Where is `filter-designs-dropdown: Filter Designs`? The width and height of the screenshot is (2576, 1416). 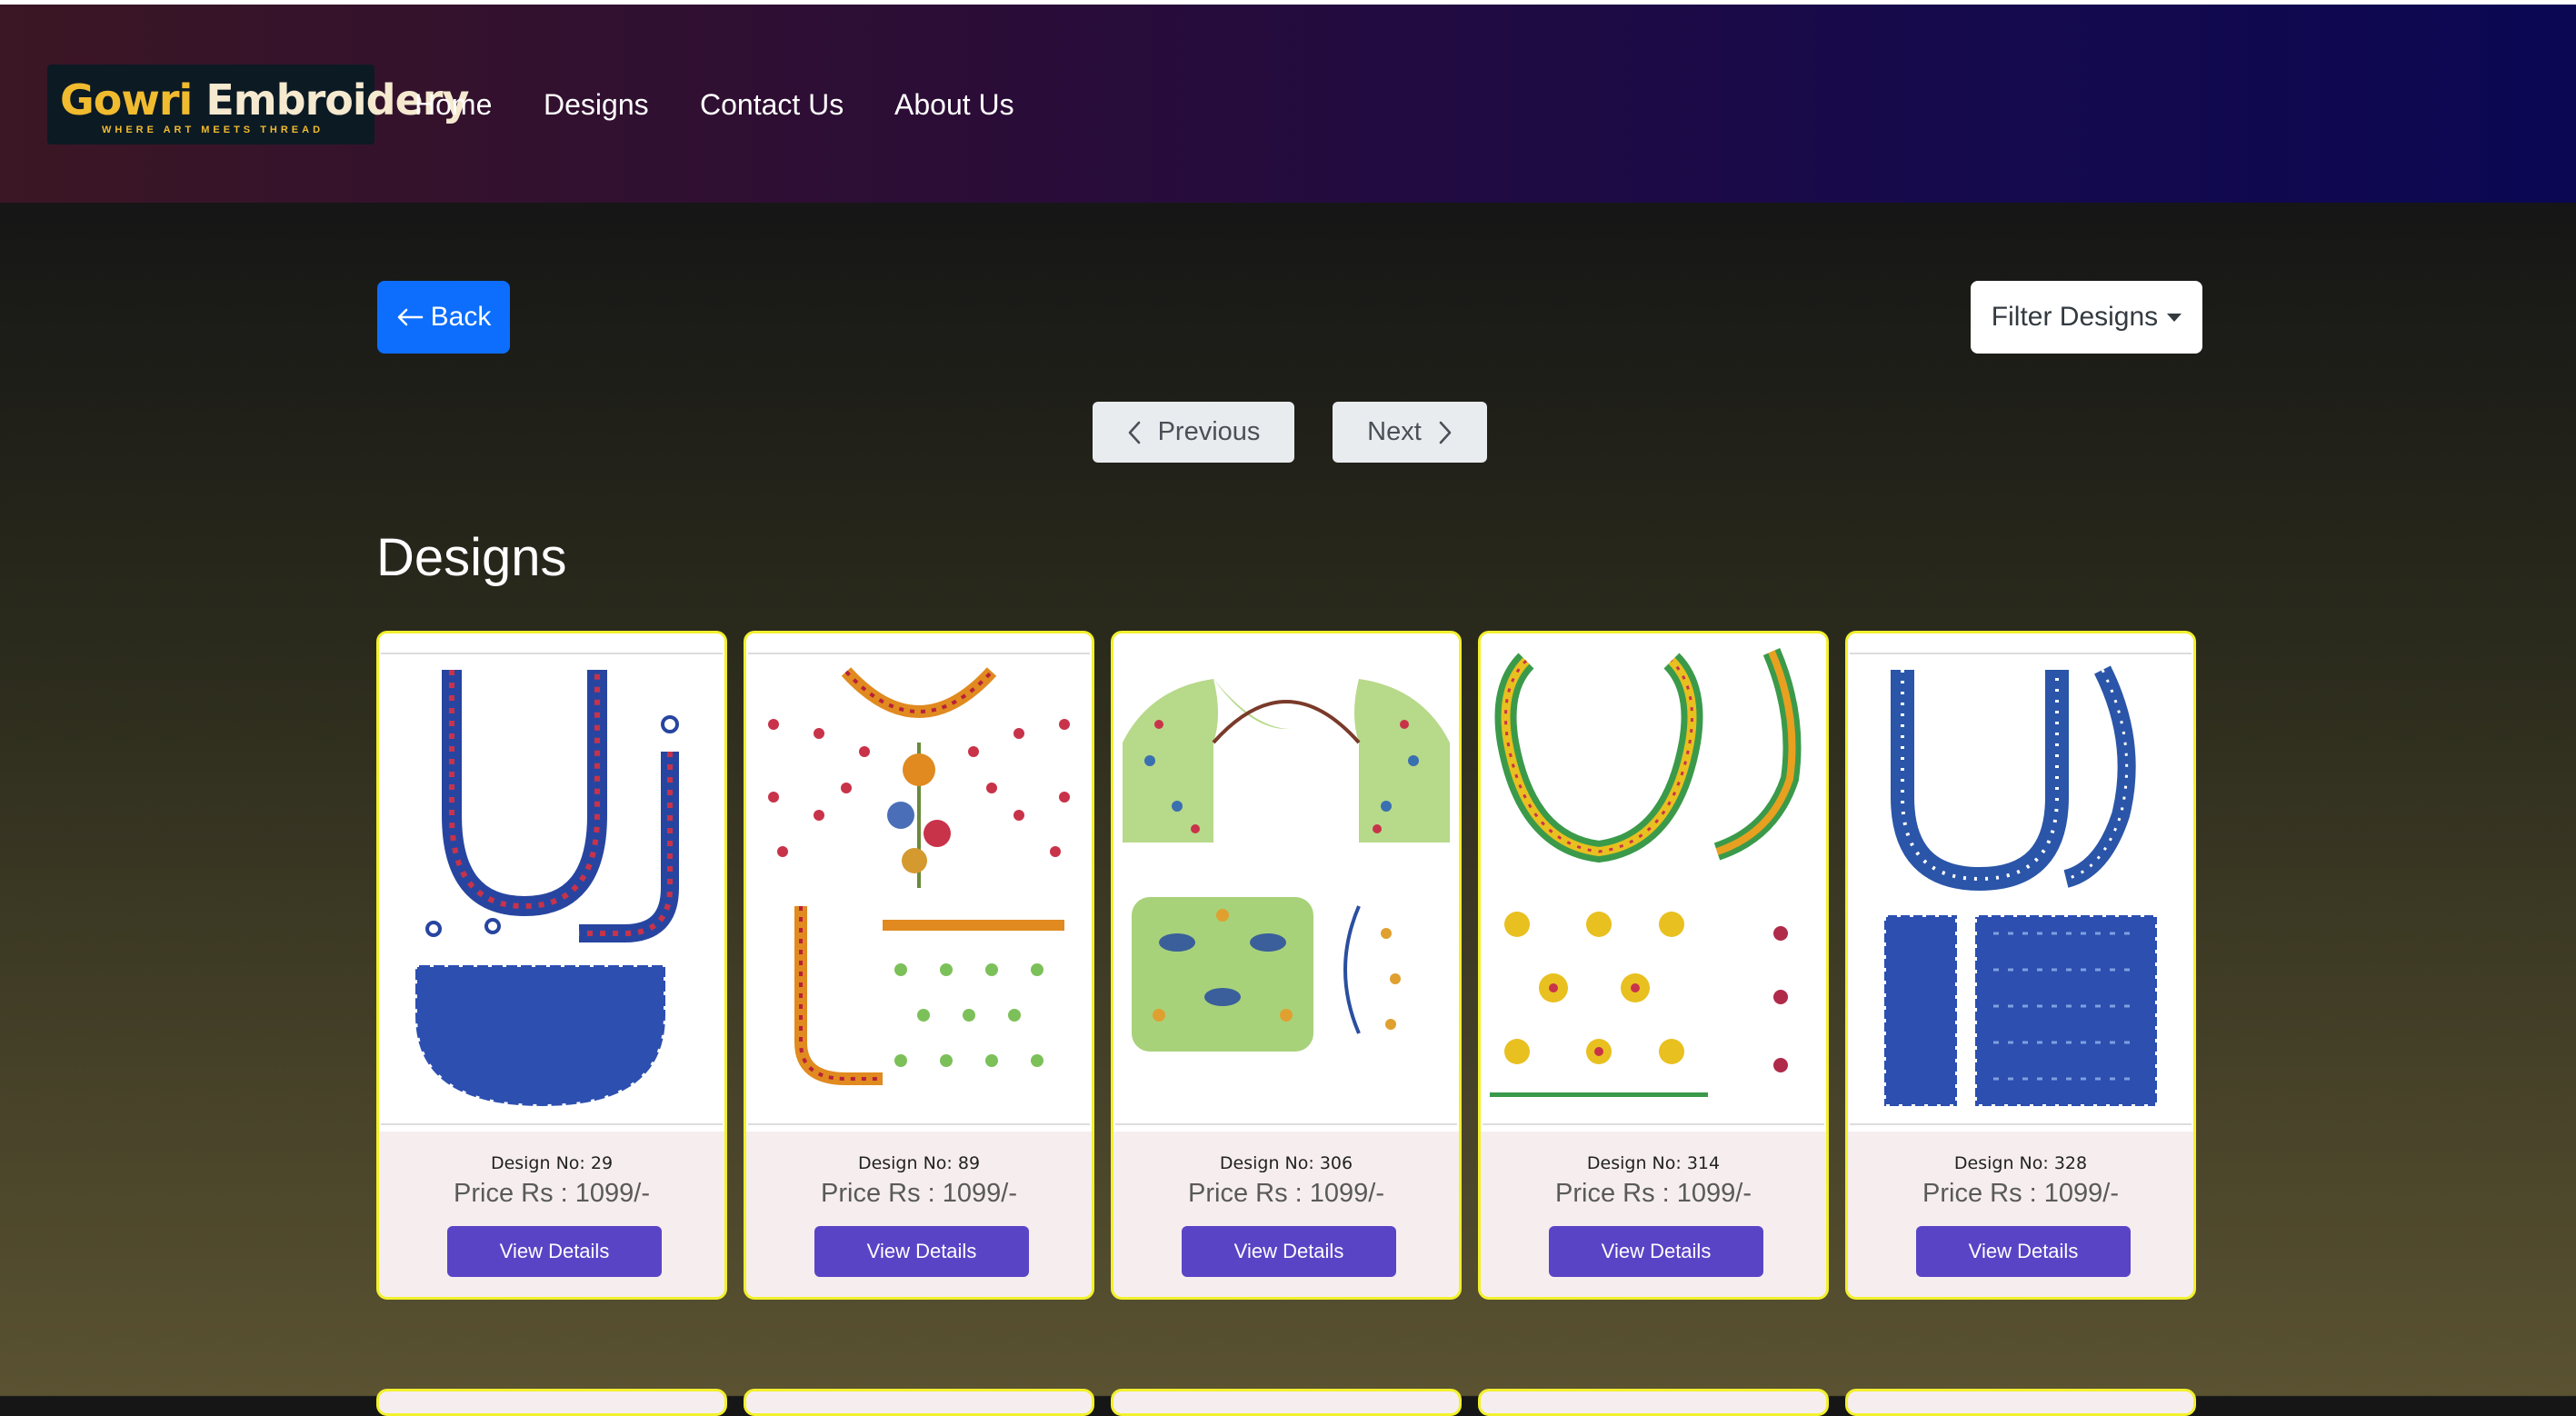
filter-designs-dropdown: Filter Designs is located at coordinates (2086, 318).